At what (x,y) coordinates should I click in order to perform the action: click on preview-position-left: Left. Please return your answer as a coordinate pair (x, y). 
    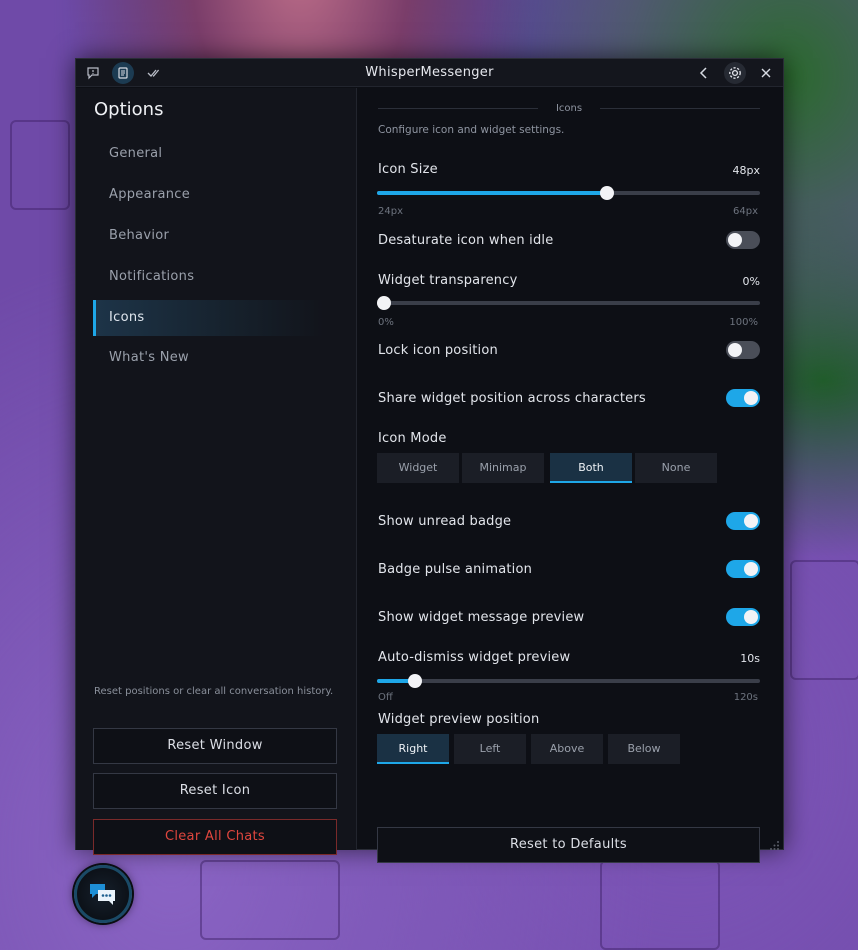
    Looking at the image, I should click on (490, 749).